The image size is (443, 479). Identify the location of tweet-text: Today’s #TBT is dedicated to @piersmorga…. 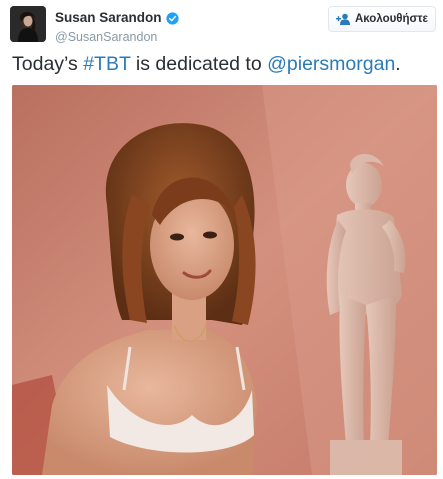
(223, 64).